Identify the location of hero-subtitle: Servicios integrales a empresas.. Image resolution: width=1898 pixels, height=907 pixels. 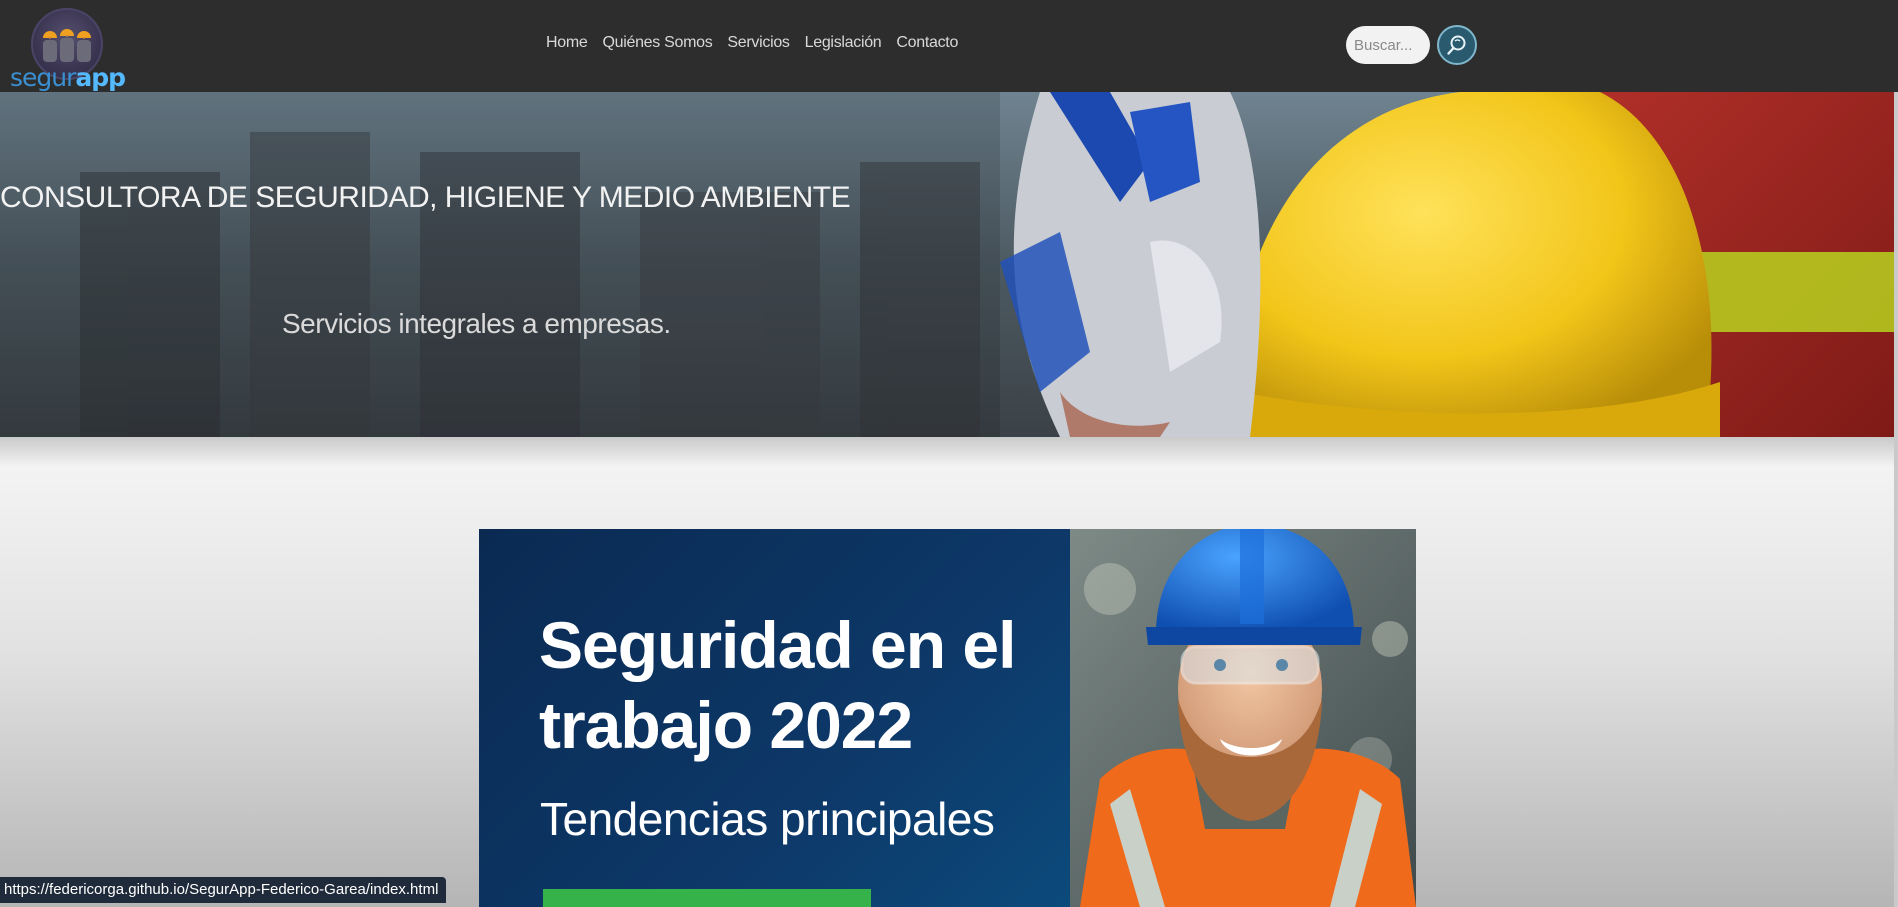
(476, 323).